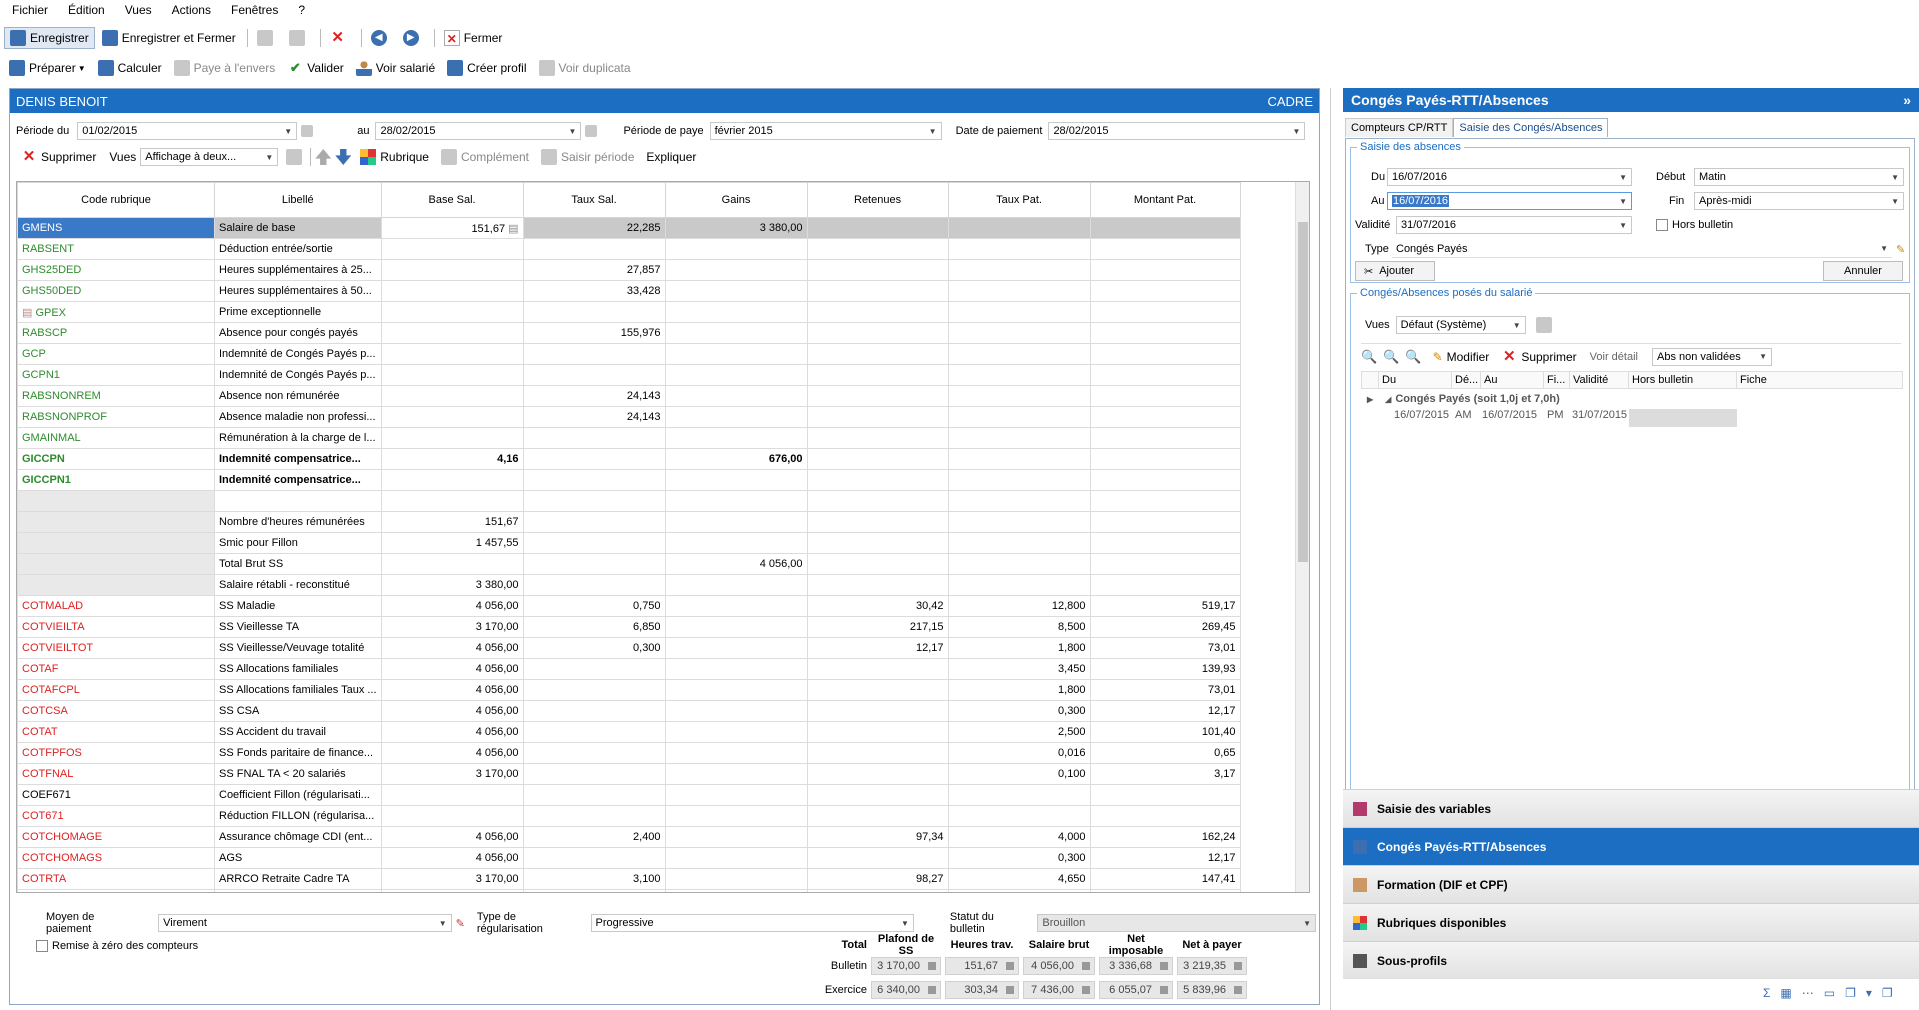 The image size is (1919, 1010). I want to click on table-row: Smic pour Fillon 1 457,55, so click(629, 543).